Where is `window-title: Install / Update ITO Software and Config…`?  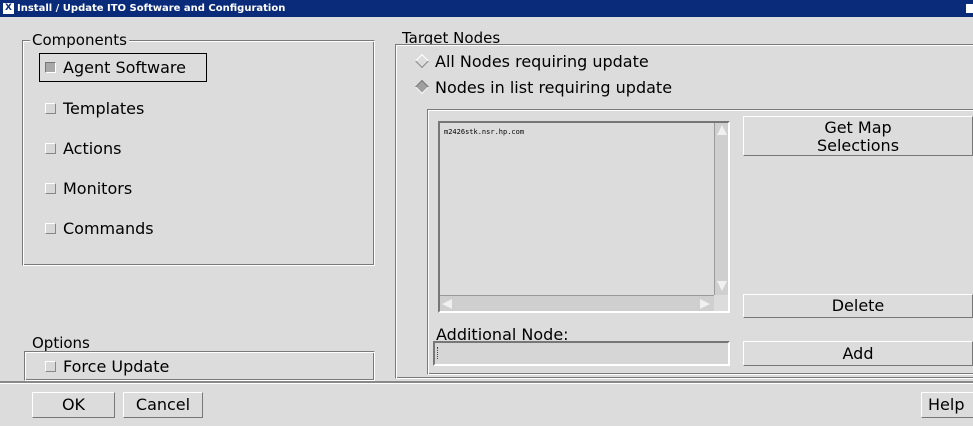 window-title: Install / Update ITO Software and Config… is located at coordinates (151, 8).